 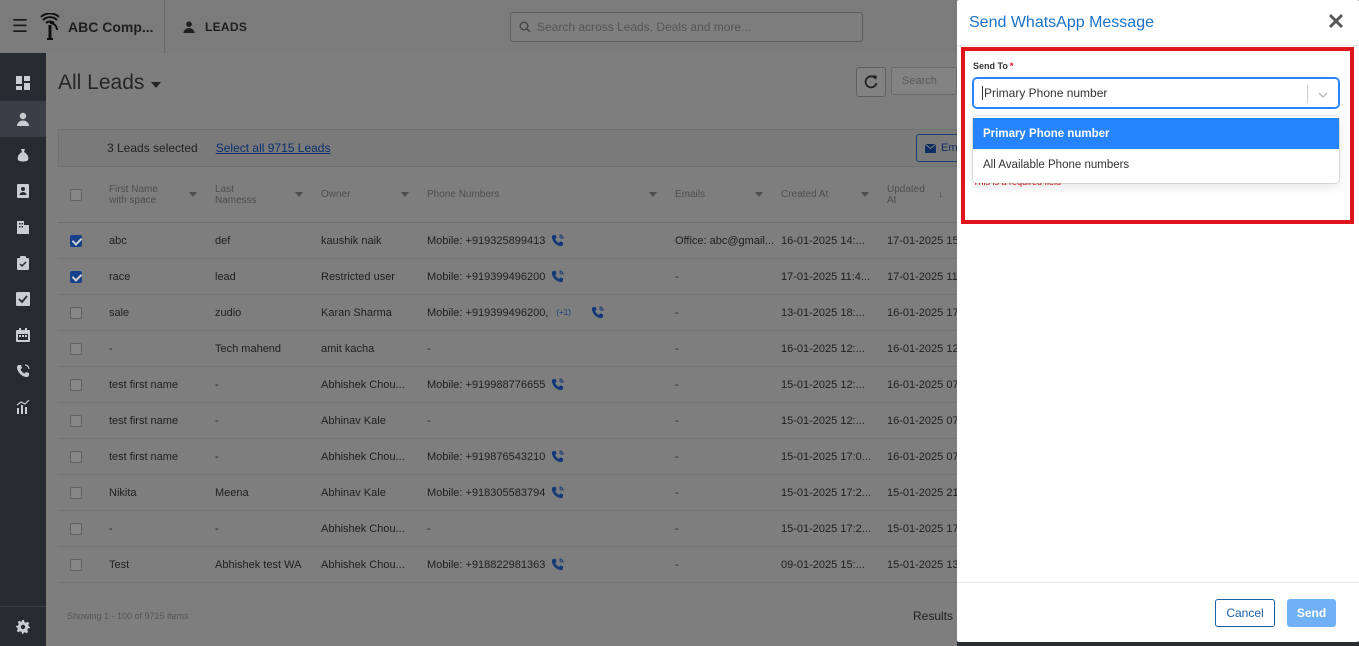 What do you see at coordinates (1156, 164) in the screenshot?
I see `option-all-phones: All Available Phone numbers` at bounding box center [1156, 164].